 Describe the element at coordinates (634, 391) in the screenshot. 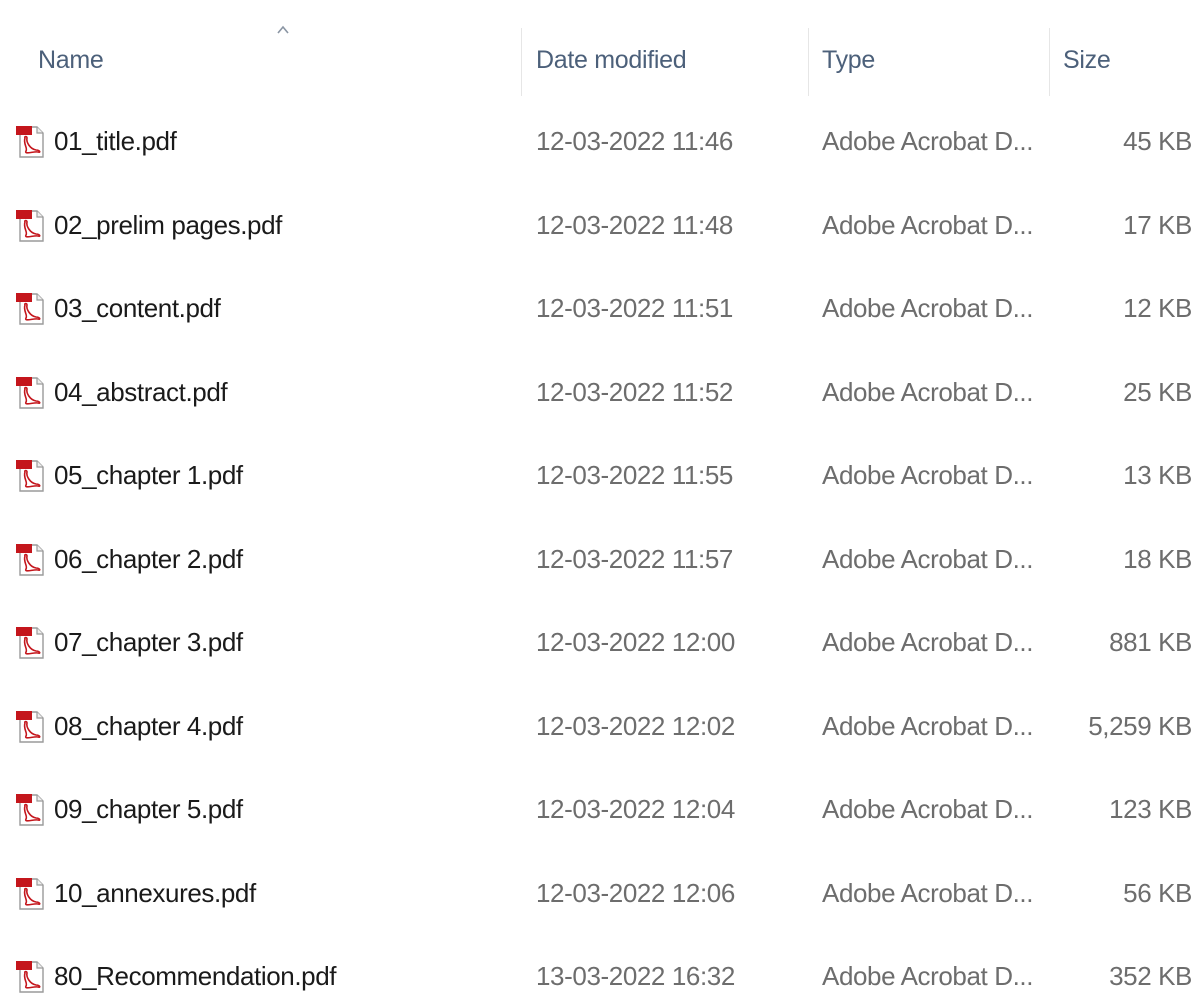

I see `file-date-modified: 12-03-2022 11:52` at that location.